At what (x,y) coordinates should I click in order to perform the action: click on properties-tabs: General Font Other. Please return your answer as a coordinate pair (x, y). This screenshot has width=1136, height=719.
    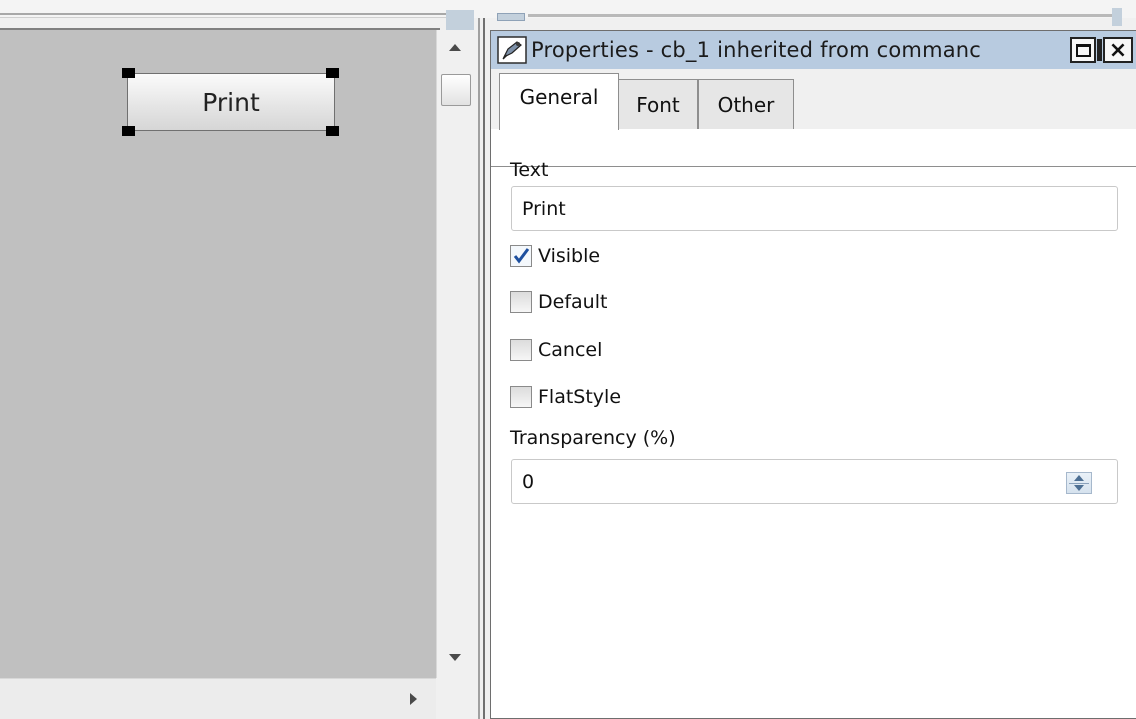
    Looking at the image, I should click on (813, 118).